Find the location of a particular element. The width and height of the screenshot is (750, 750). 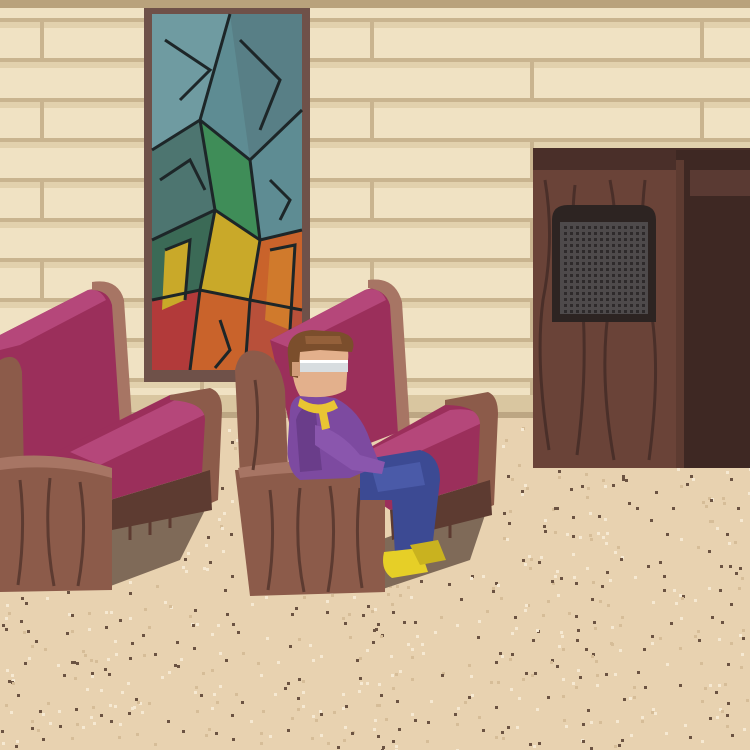

confessional-grille is located at coordinates (604, 263).